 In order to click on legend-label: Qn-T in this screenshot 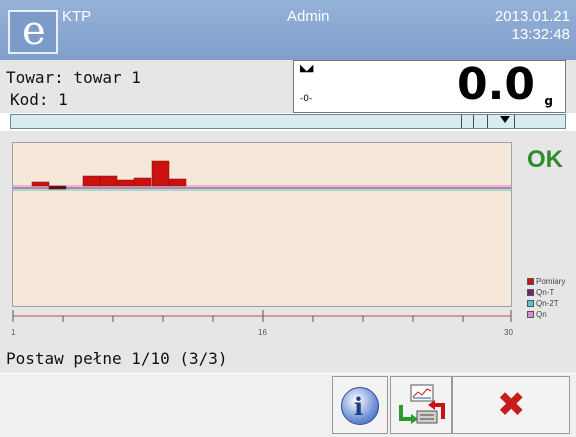, I will do `click(545, 292)`.